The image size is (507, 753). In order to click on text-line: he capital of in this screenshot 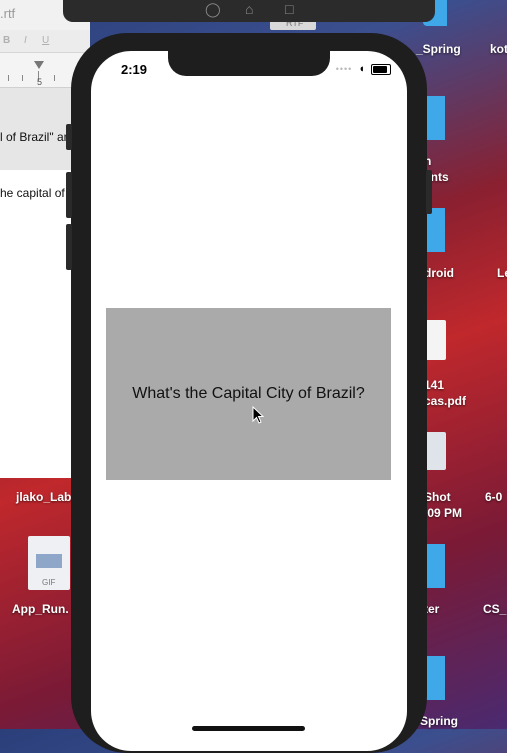, I will do `click(32, 193)`.